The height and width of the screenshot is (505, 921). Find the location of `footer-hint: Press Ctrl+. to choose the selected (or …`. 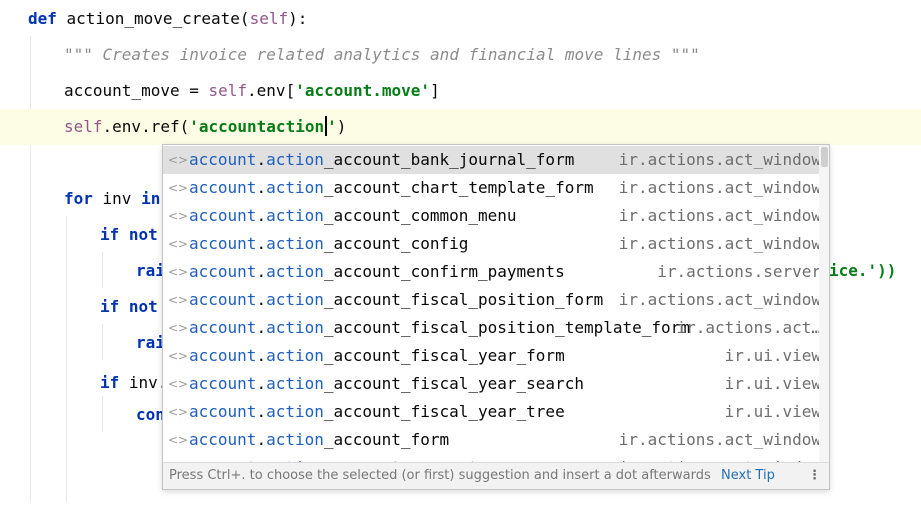

footer-hint: Press Ctrl+. to choose the selected (or … is located at coordinates (440, 475).